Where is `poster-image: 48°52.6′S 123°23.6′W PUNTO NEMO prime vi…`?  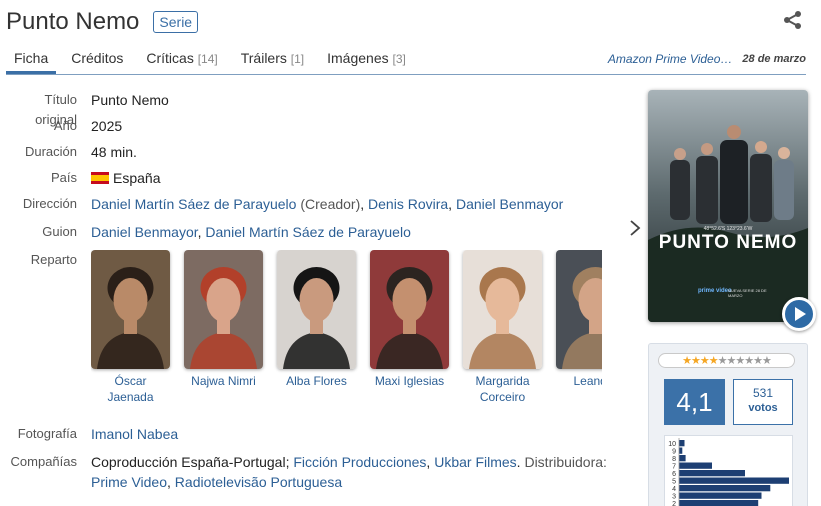 poster-image: 48°52.6′S 123°23.6′W PUNTO NEMO prime vi… is located at coordinates (728, 206).